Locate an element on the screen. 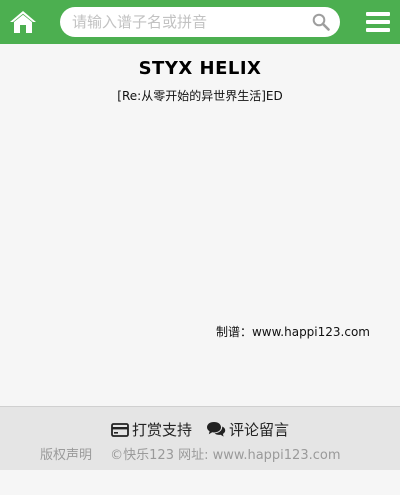 The width and height of the screenshot is (400, 495). top-bar is located at coordinates (200, 22).